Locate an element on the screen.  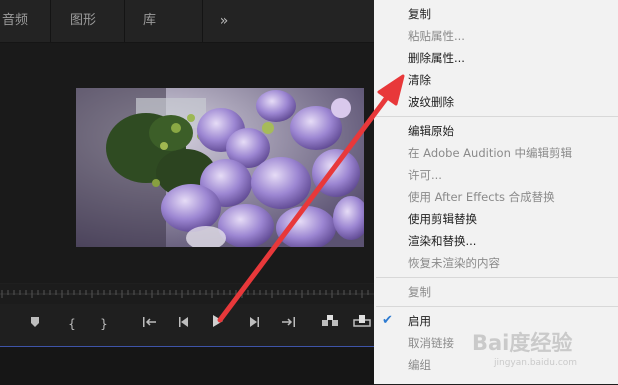
ruler-ticks is located at coordinates (187, 294).